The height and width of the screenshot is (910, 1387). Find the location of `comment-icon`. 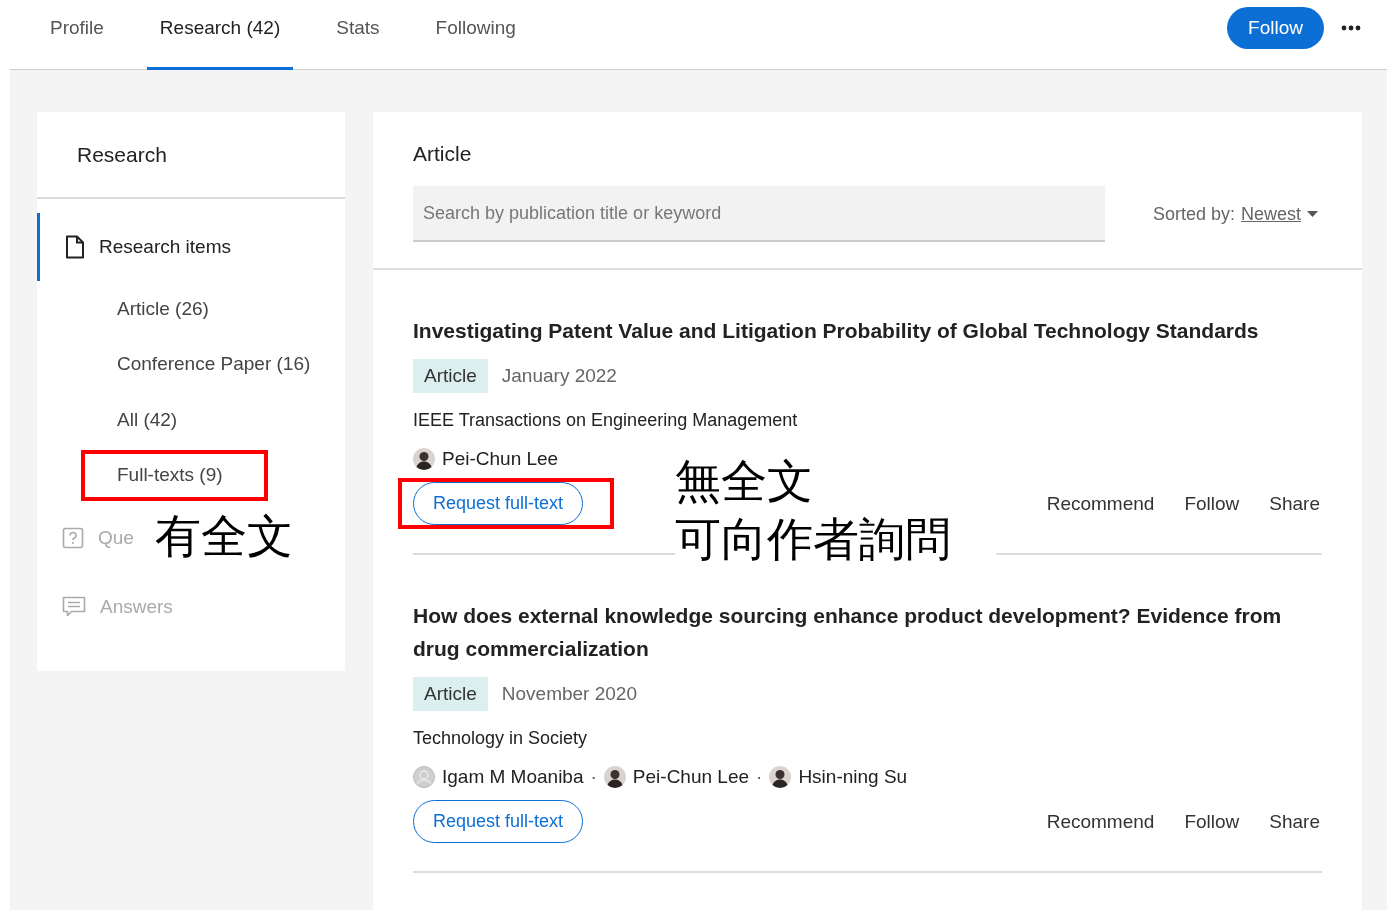

comment-icon is located at coordinates (74, 606).